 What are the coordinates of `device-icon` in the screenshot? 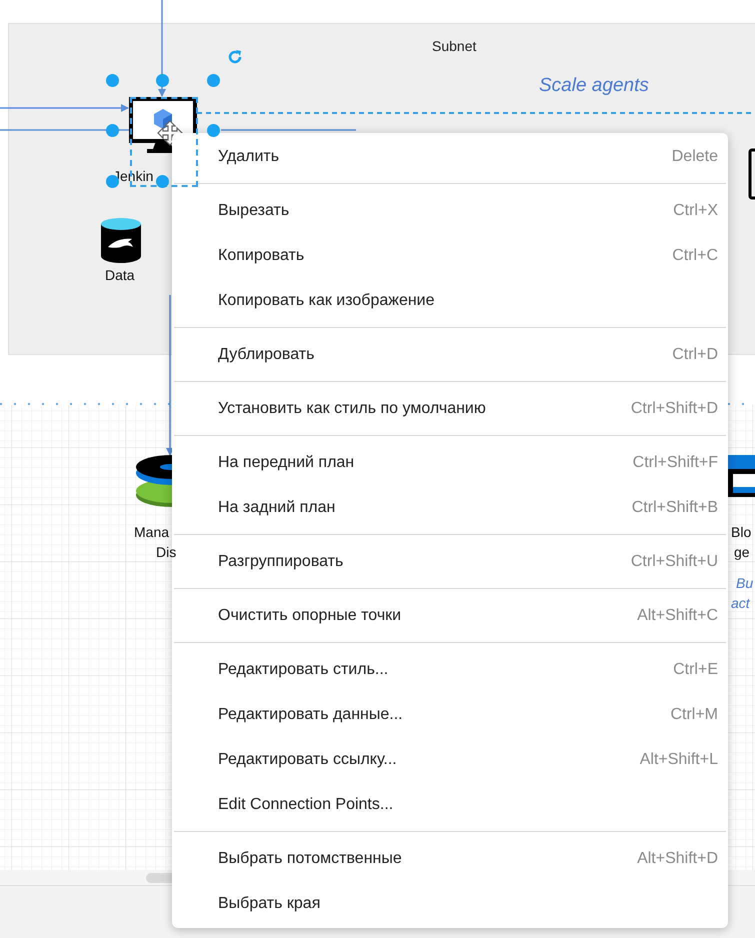 It's located at (751, 174).